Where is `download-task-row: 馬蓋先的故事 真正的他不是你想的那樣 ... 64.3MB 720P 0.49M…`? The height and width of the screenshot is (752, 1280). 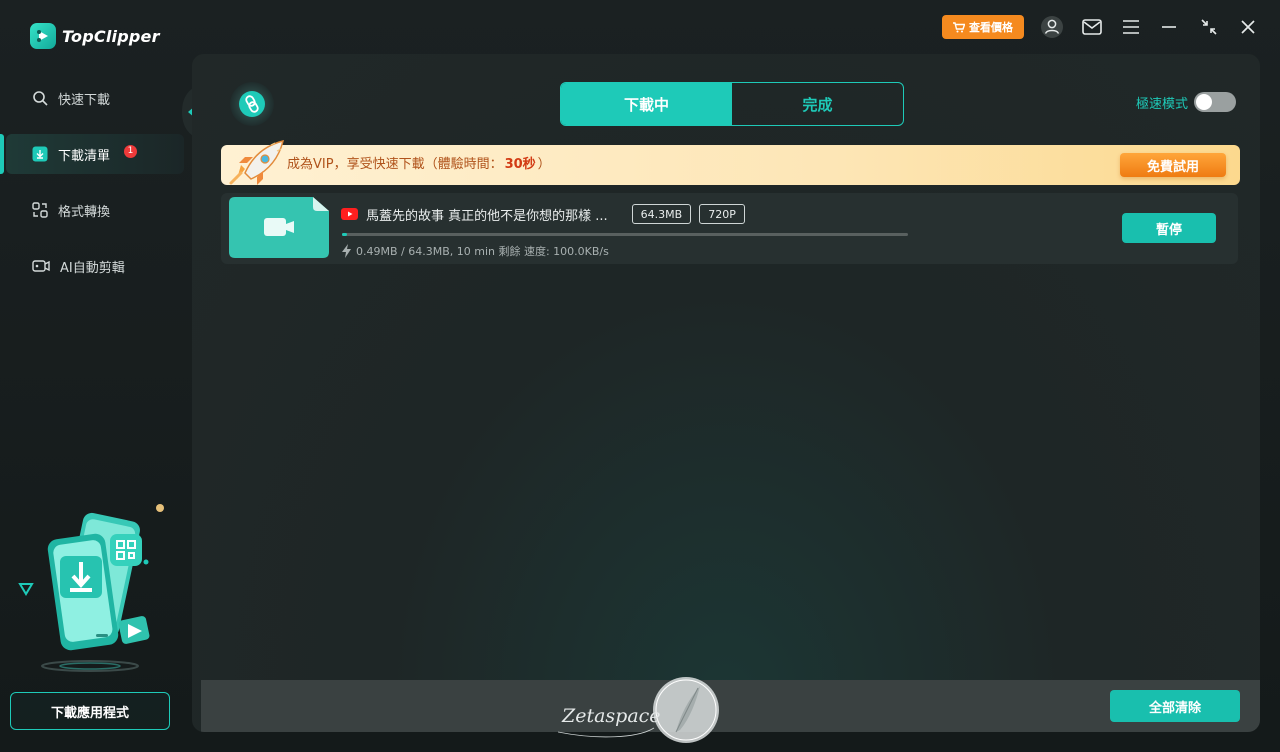 download-task-row: 馬蓋先的故事 真正的他不是你想的那樣 ... 64.3MB 720P 0.49M… is located at coordinates (729, 228).